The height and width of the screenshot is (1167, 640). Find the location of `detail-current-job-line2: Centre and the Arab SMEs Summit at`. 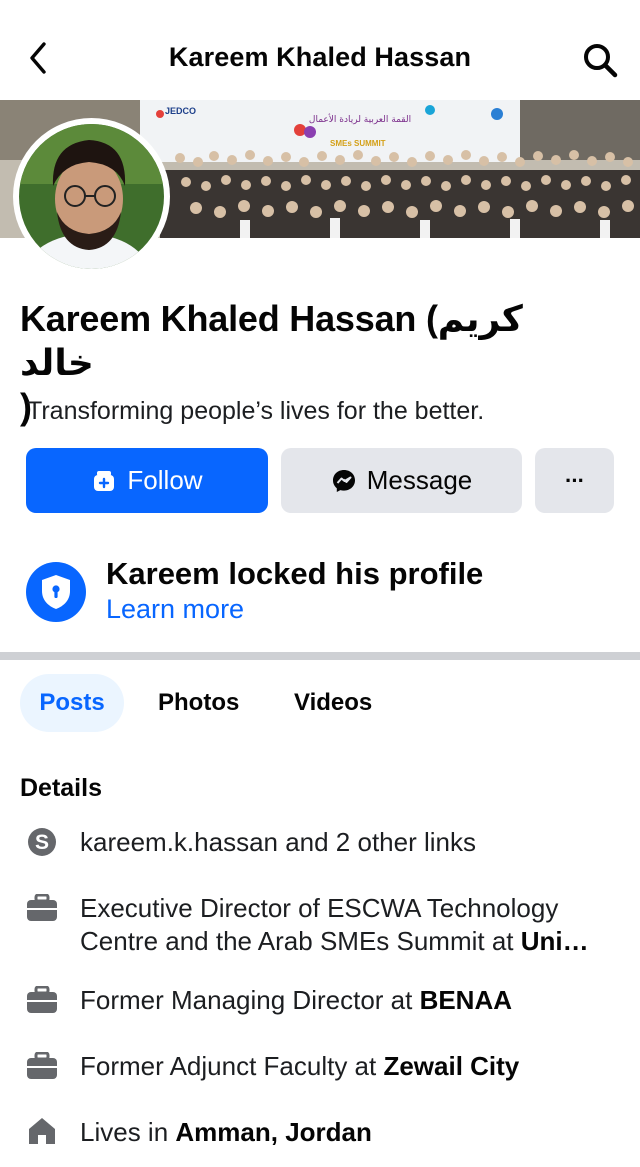

detail-current-job-line2: Centre and the Arab SMEs Summit at is located at coordinates (300, 941).